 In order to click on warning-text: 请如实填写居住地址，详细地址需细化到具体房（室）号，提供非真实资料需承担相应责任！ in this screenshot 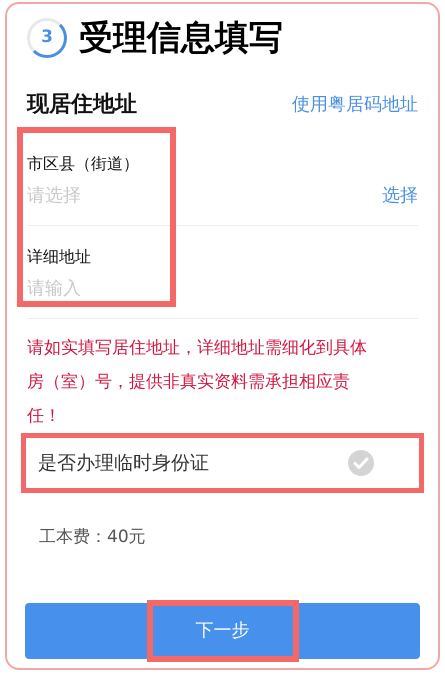, I will do `click(197, 382)`.